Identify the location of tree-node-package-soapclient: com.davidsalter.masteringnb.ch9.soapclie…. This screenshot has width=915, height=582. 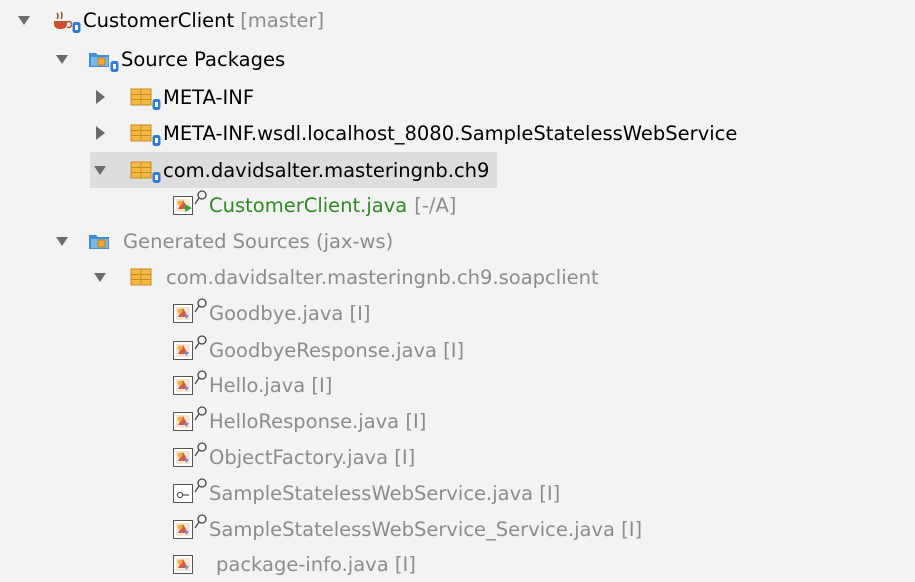
(344, 277).